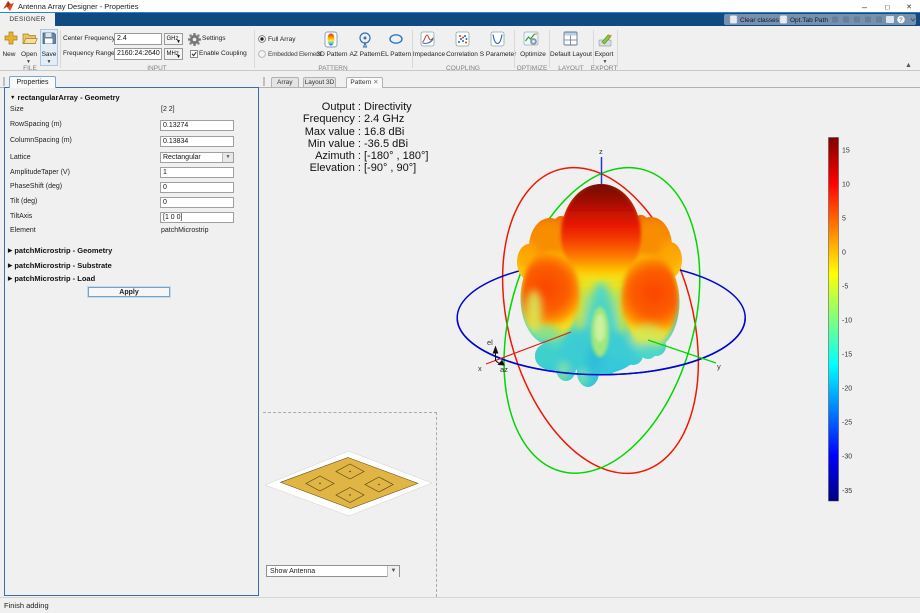 This screenshot has width=920, height=613. What do you see at coordinates (846, 151) in the screenshot?
I see `svg-text: 15` at bounding box center [846, 151].